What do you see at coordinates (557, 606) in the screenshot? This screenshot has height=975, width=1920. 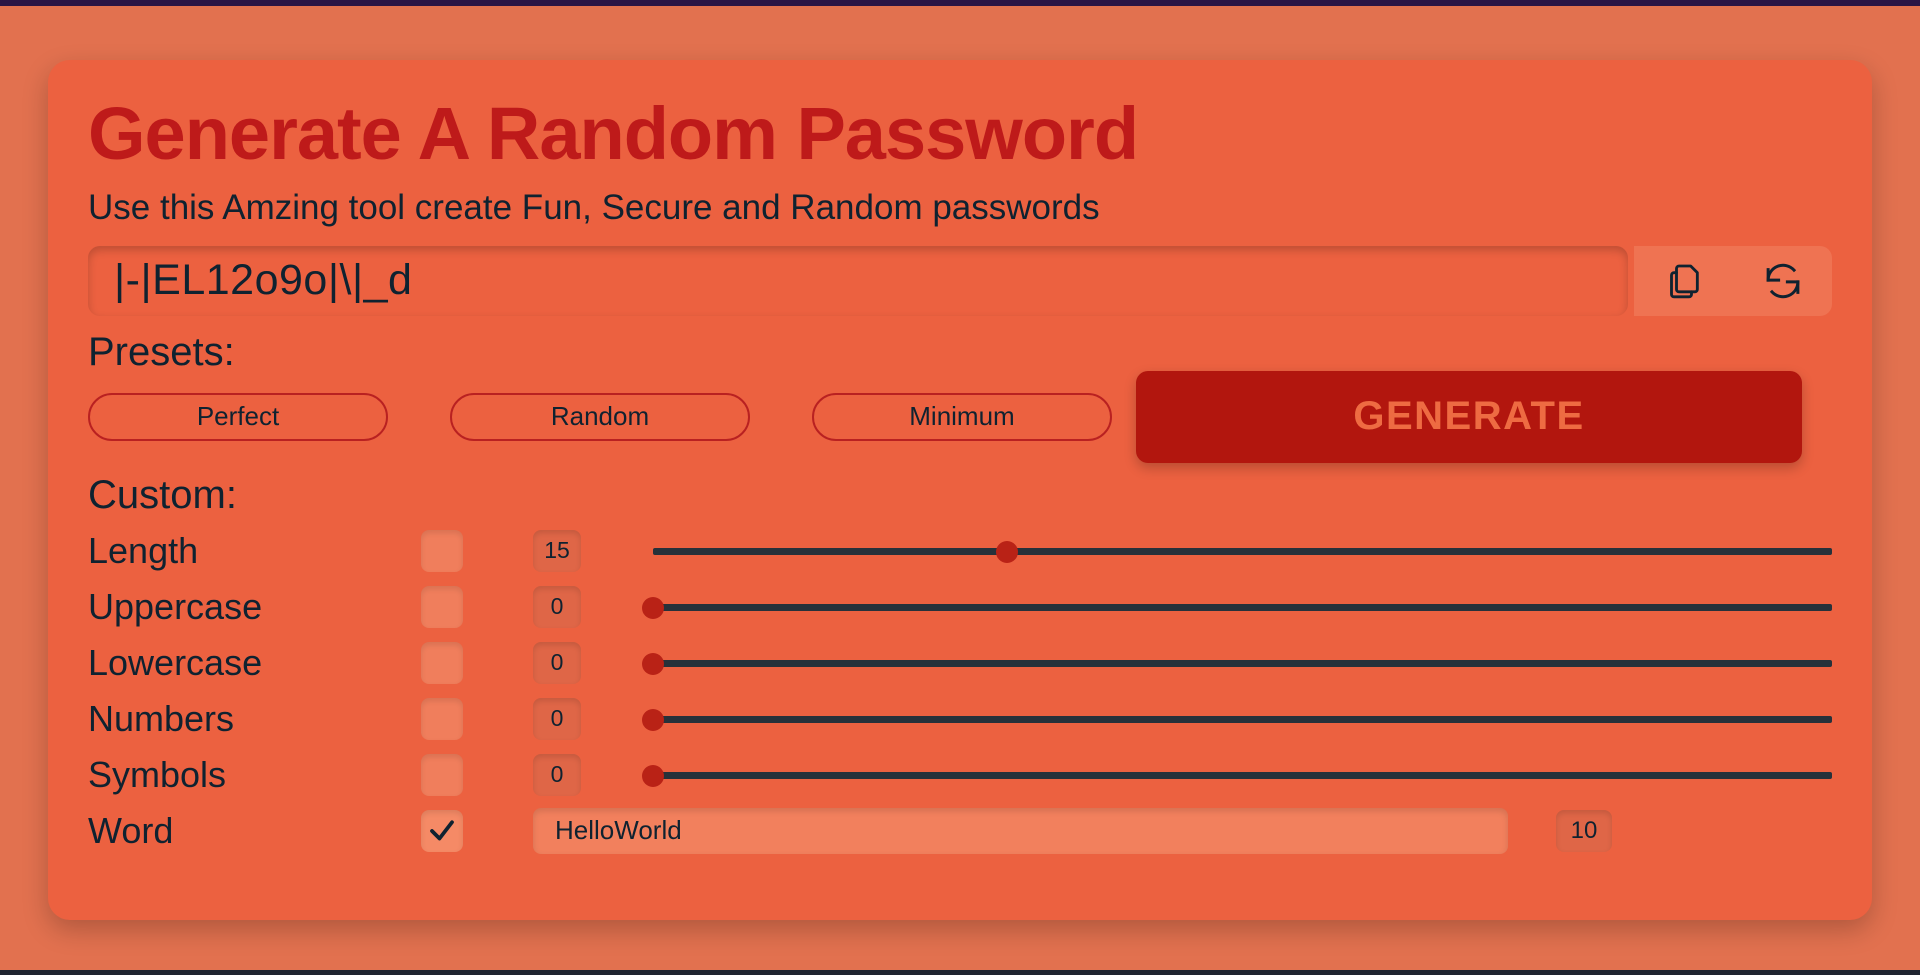 I see `number-field-uppercase: 0` at bounding box center [557, 606].